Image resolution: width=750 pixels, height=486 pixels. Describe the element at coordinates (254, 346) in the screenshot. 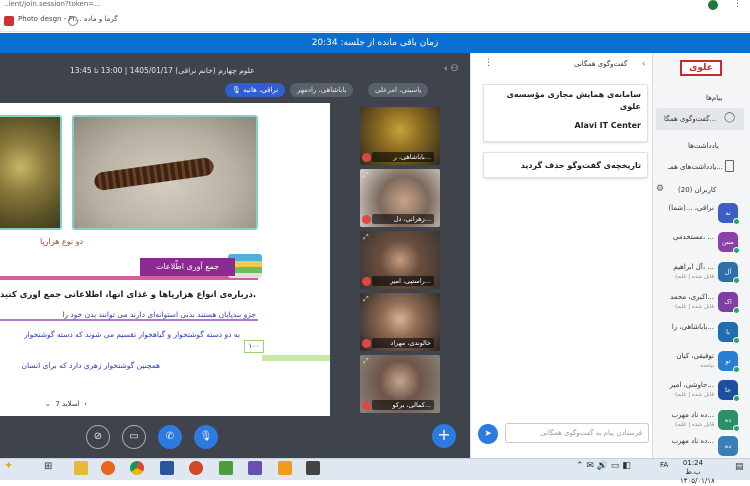

I see `number-box: ۱۰۰` at that location.